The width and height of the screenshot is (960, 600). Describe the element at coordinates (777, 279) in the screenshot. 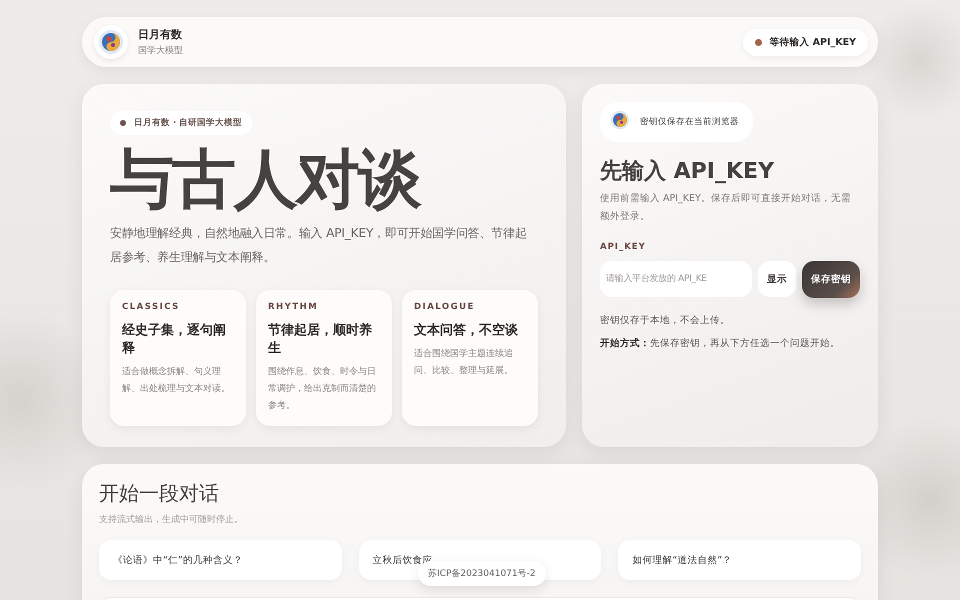

I see `show-button: 显示` at that location.